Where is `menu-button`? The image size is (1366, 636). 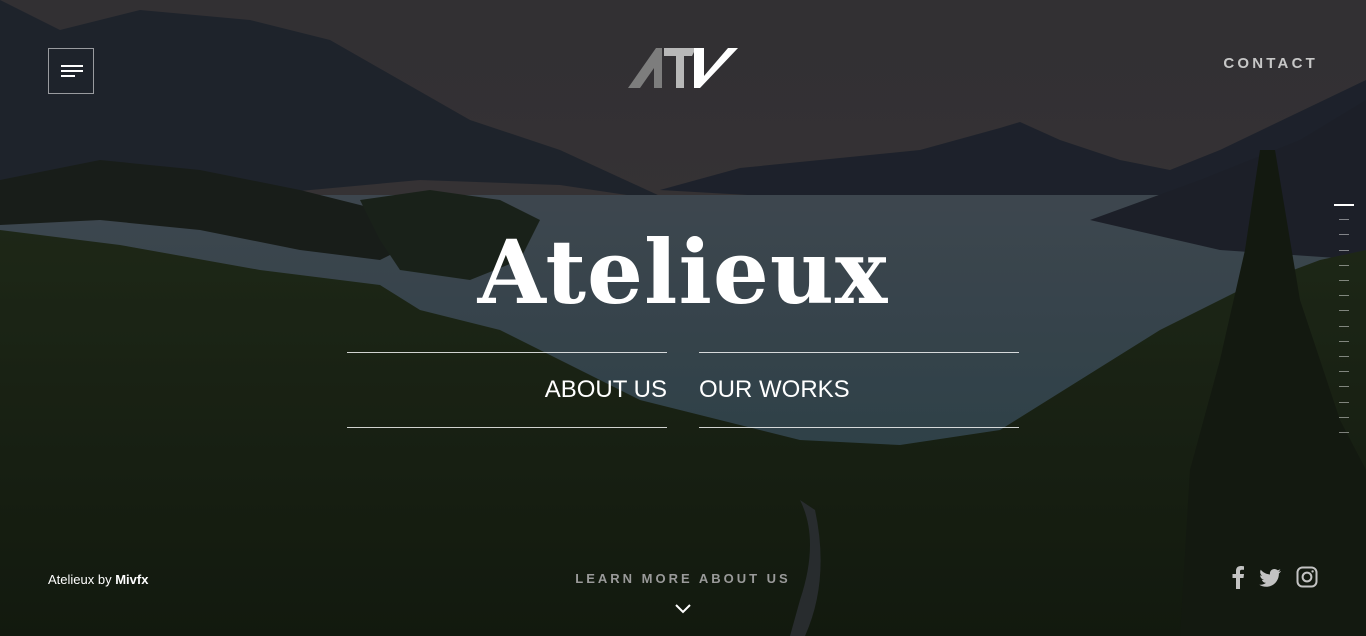 menu-button is located at coordinates (71, 71).